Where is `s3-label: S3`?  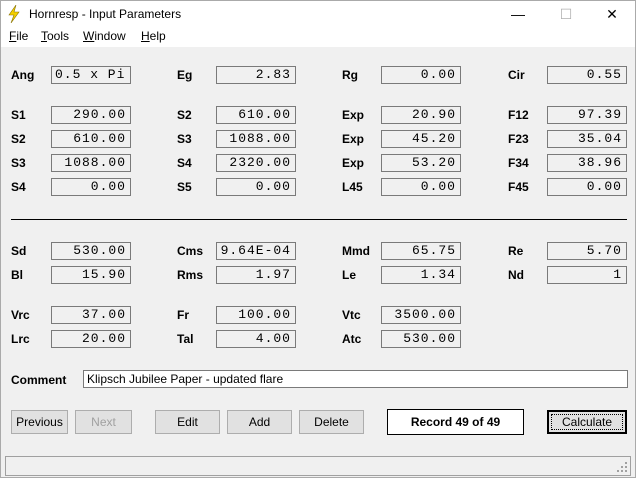
s3-label: S3 is located at coordinates (184, 139).